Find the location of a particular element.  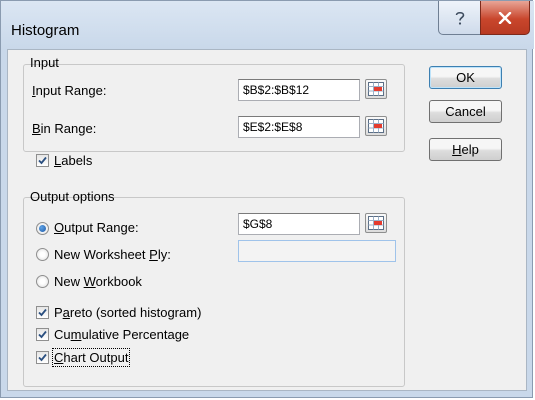

labels-checkbox is located at coordinates (42, 160).